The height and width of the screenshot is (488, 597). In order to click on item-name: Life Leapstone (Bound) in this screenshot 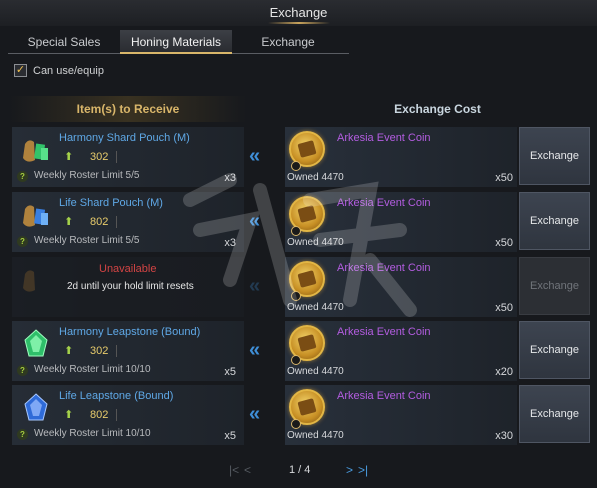, I will do `click(116, 396)`.